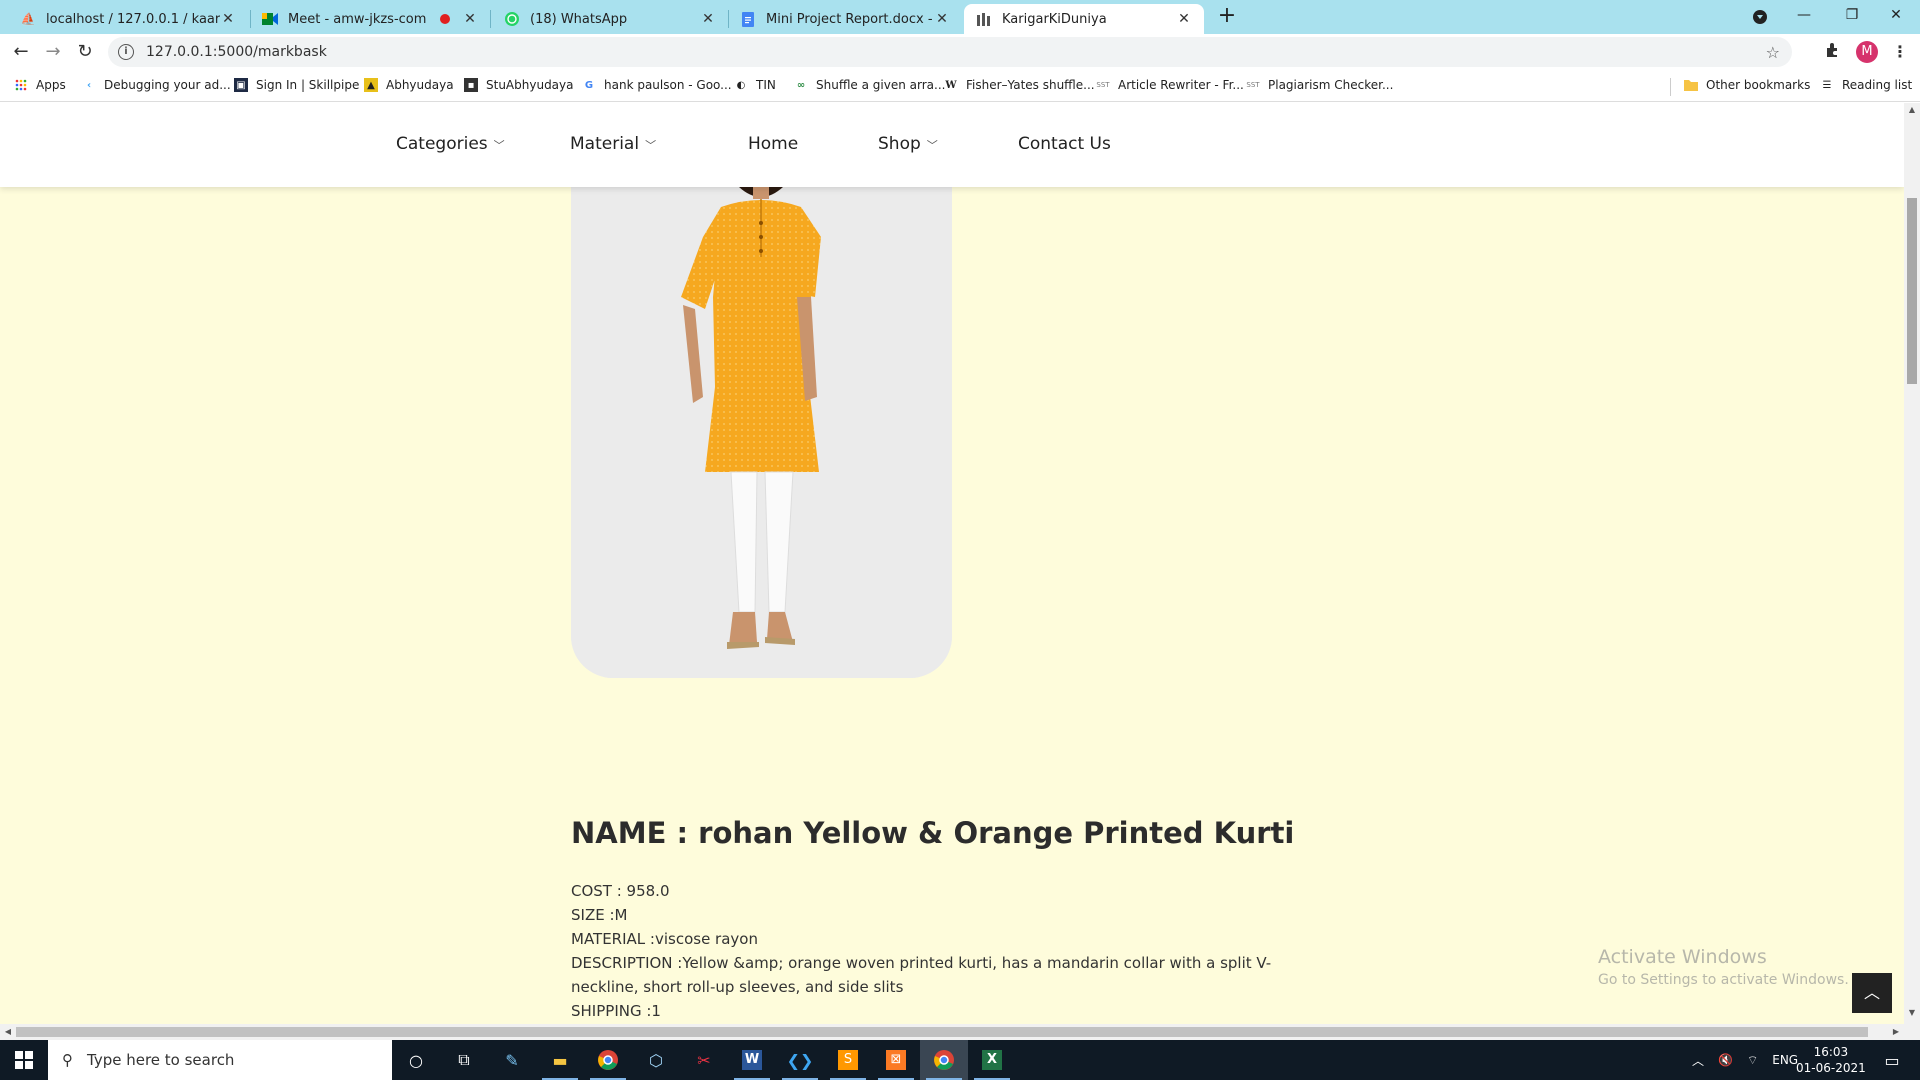 The image size is (1920, 1080). I want to click on tab-google-docs: Mini Project Report.docx - Googl ✕, so click(845, 19).